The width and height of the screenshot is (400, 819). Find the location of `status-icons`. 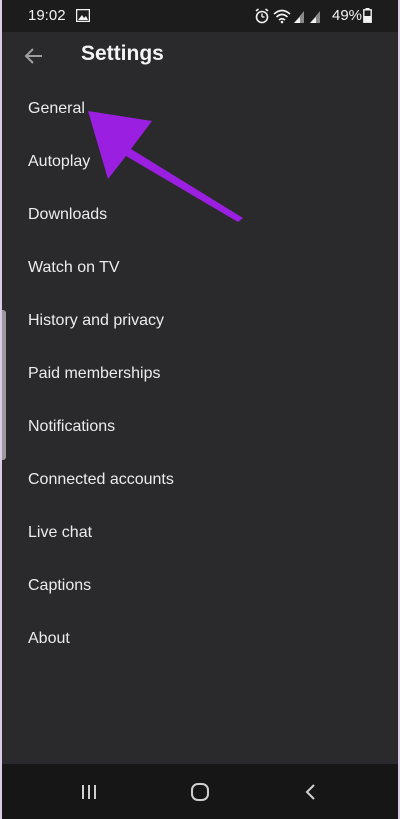

status-icons is located at coordinates (292, 18).